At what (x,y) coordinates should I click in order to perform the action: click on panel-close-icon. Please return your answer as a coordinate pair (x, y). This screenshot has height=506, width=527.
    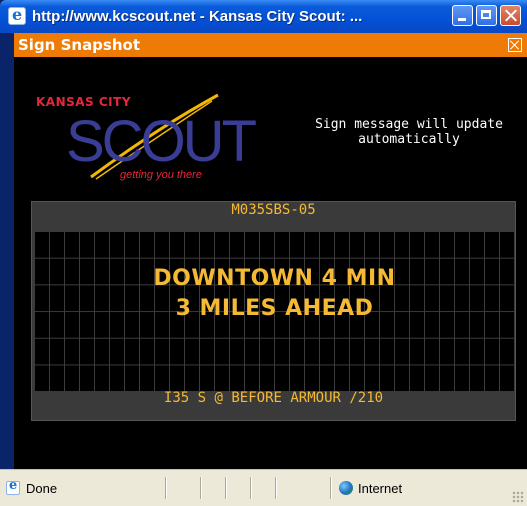
    Looking at the image, I should click on (515, 45).